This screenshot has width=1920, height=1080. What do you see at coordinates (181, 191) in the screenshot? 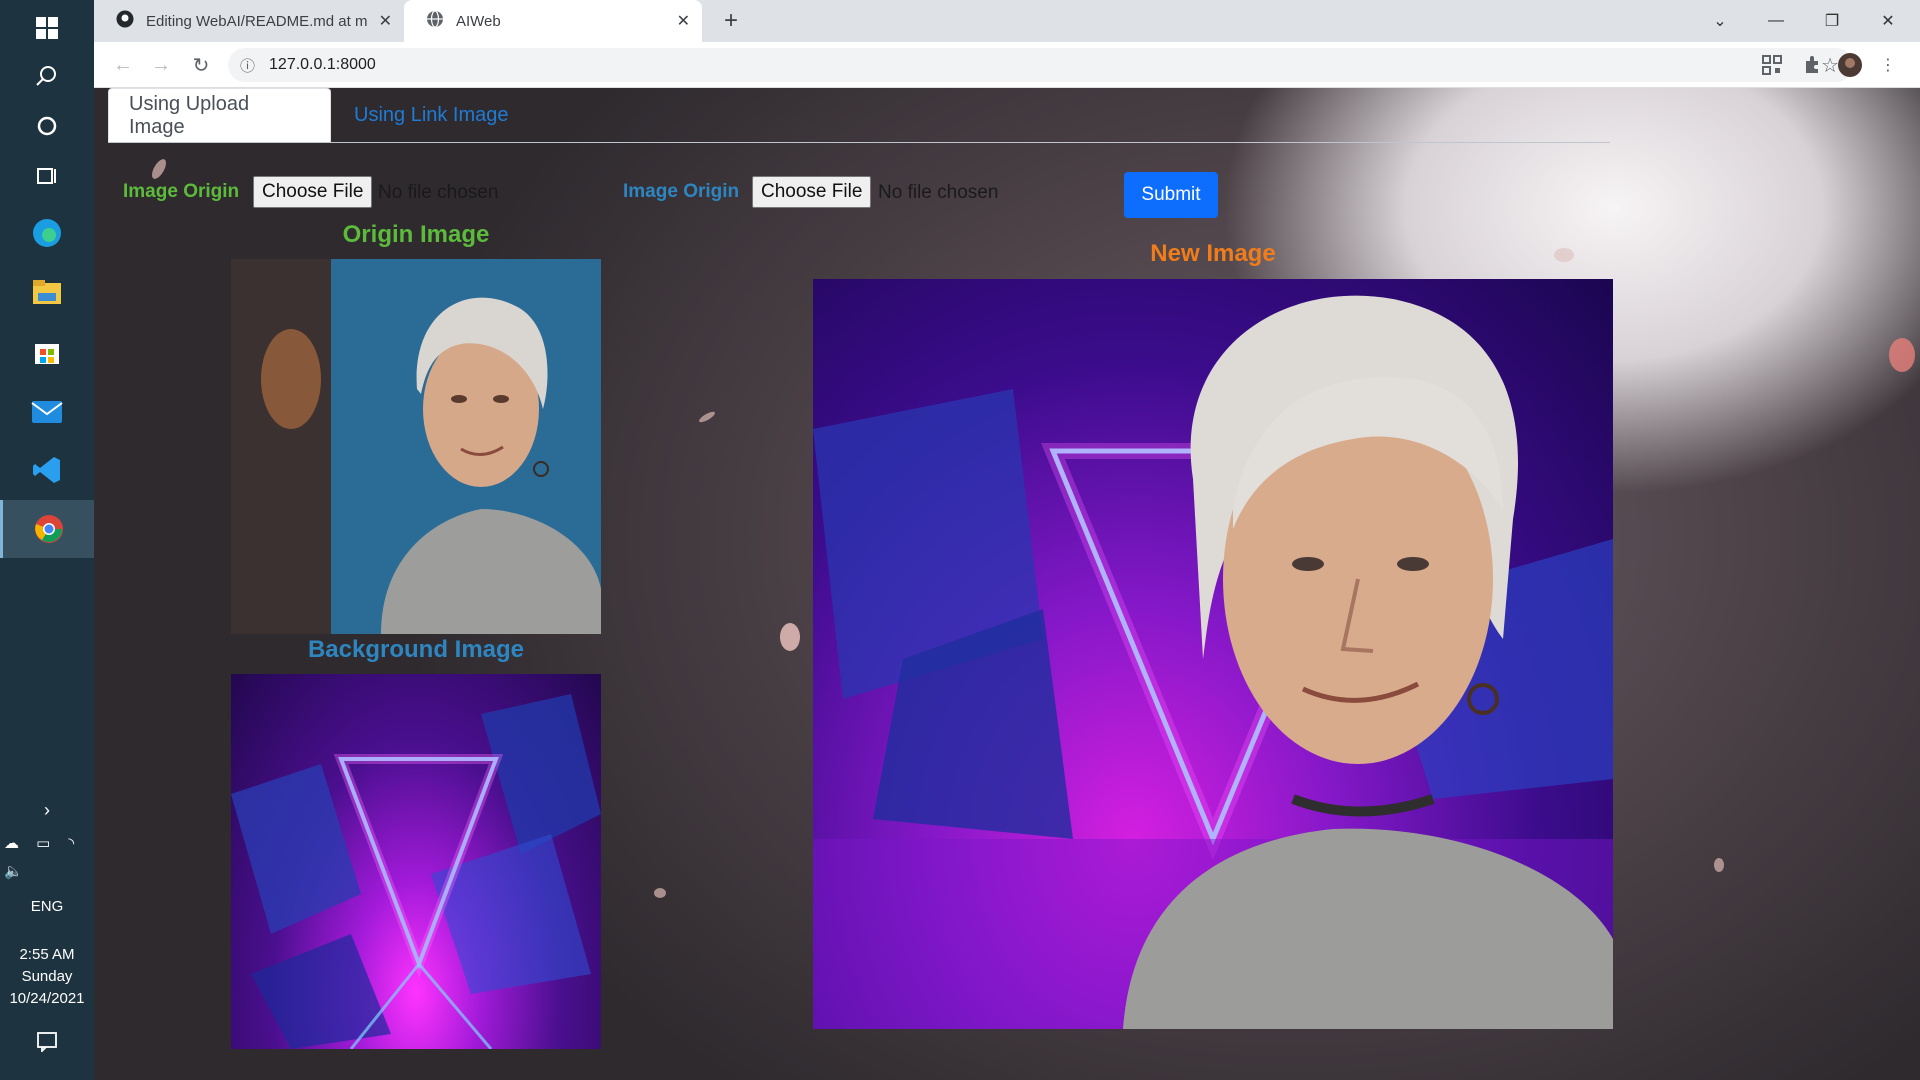
I see `origin-field-label: Image Origin` at bounding box center [181, 191].